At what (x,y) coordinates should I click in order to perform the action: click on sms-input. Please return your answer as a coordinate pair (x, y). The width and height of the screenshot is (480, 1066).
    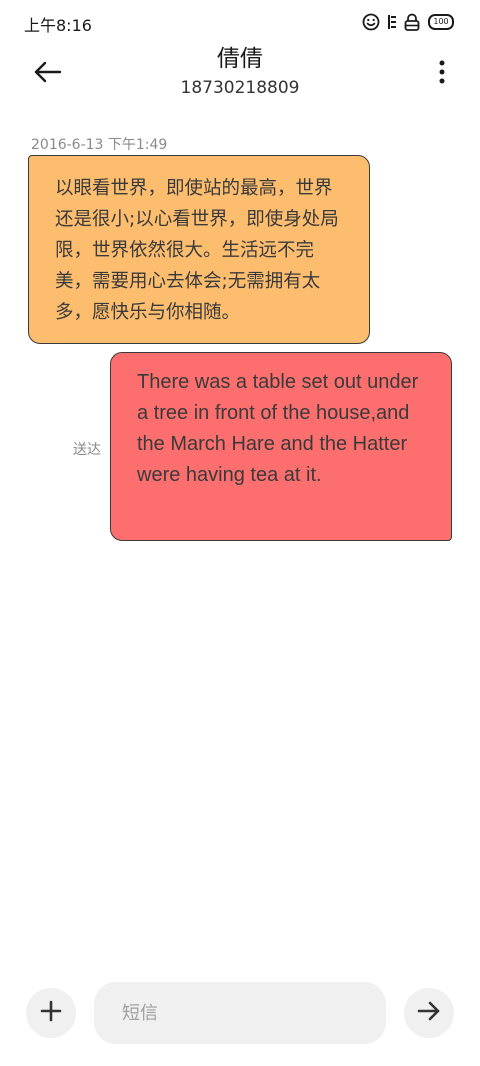
    Looking at the image, I should click on (240, 1013).